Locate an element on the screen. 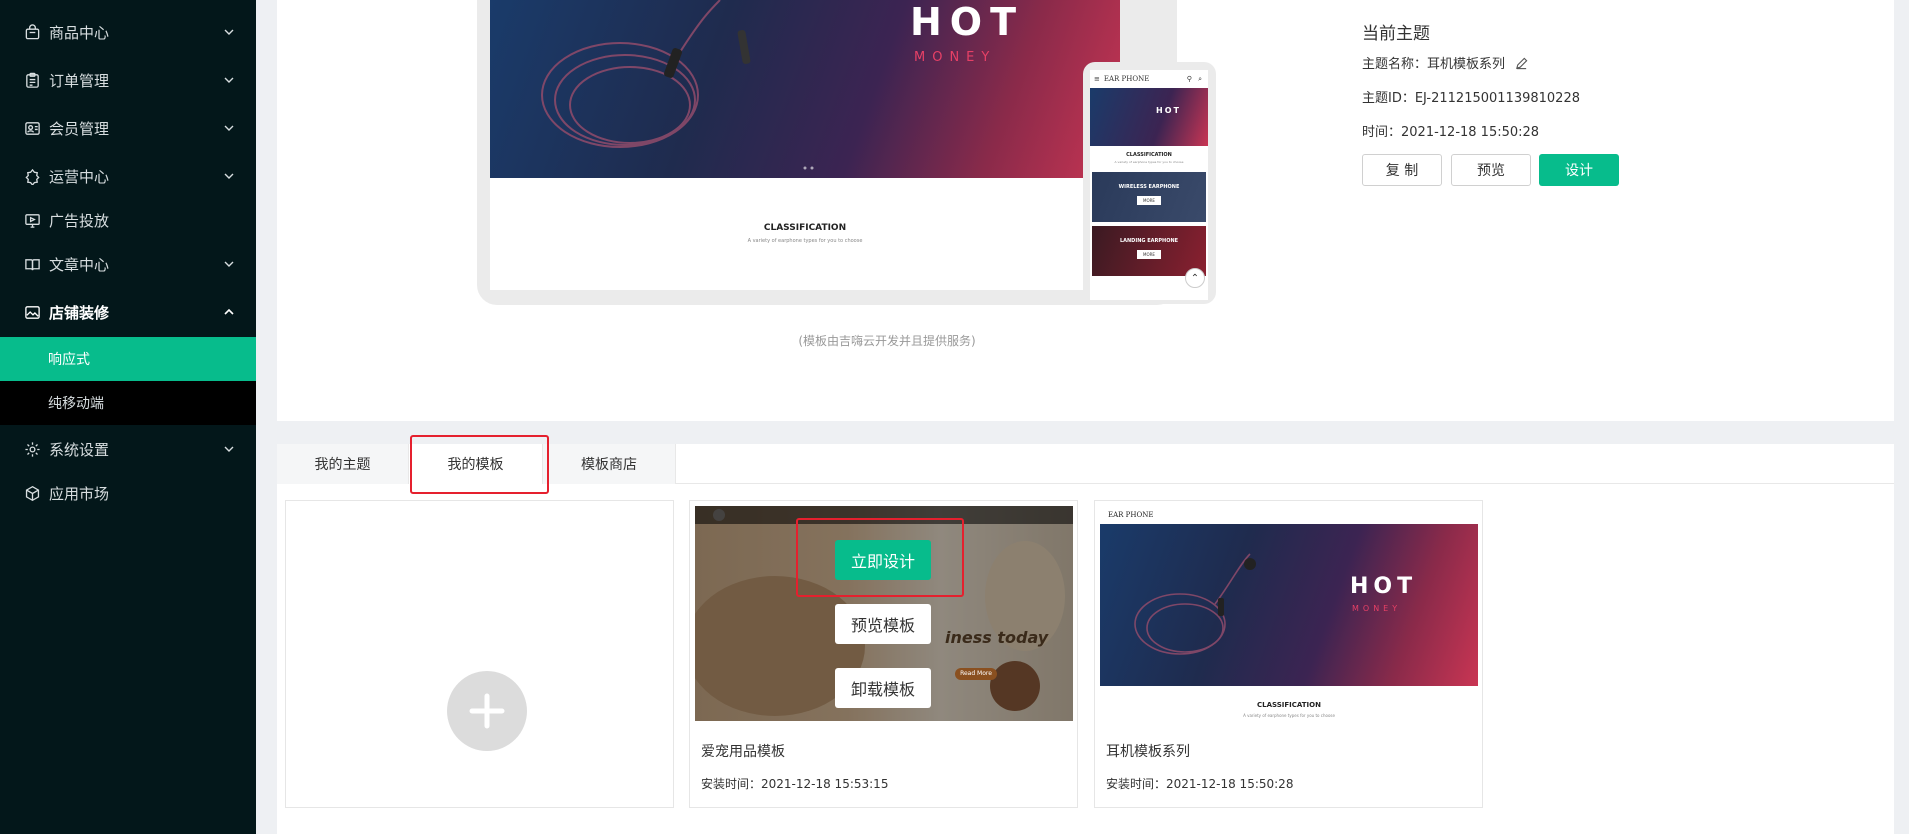 This screenshot has height=834, width=1909. sidebar-item-label: 运营中心 is located at coordinates (79, 176).